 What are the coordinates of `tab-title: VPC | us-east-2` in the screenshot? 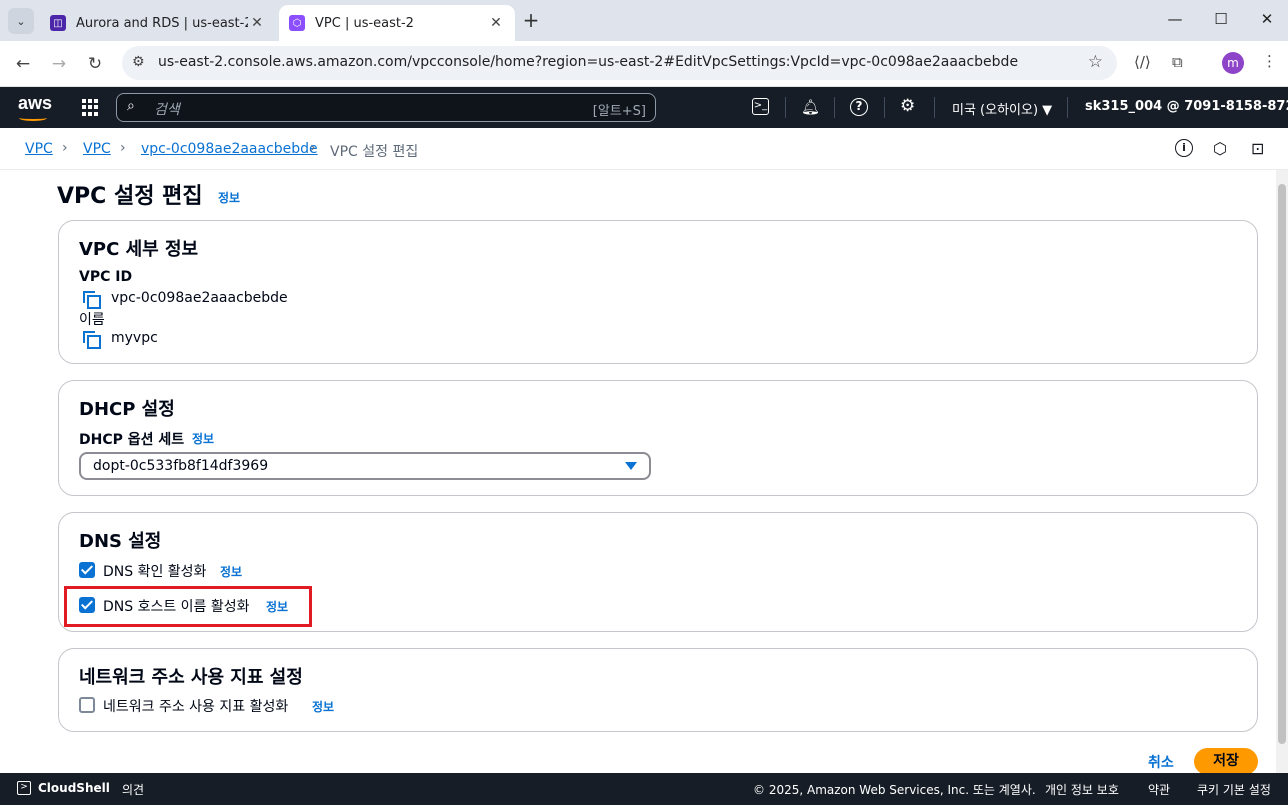 It's located at (364, 23).